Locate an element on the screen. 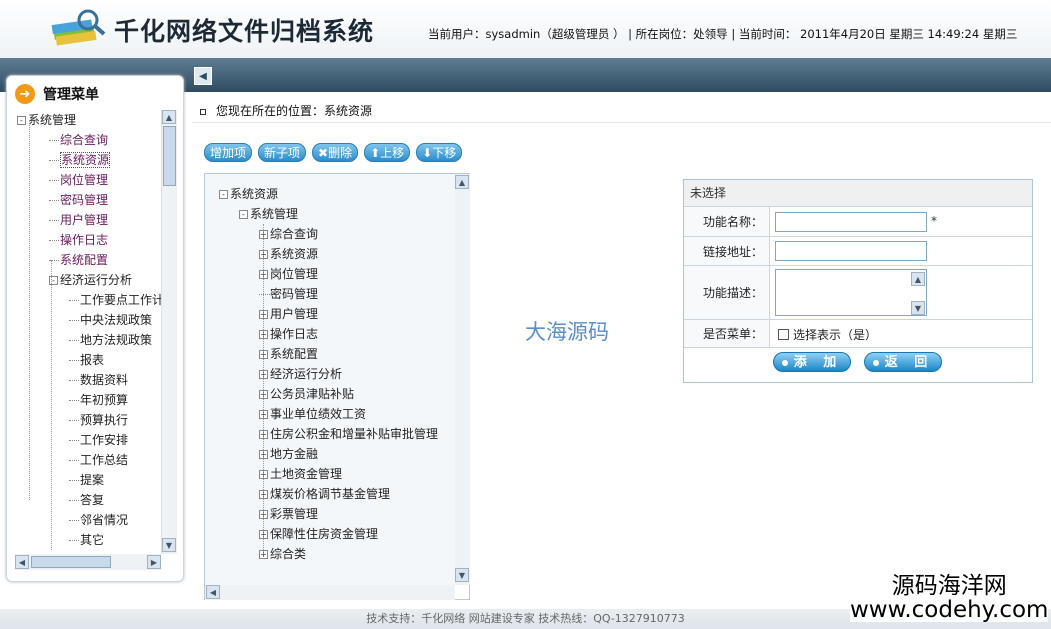  tree-node: + 综合查询 is located at coordinates (288, 234).